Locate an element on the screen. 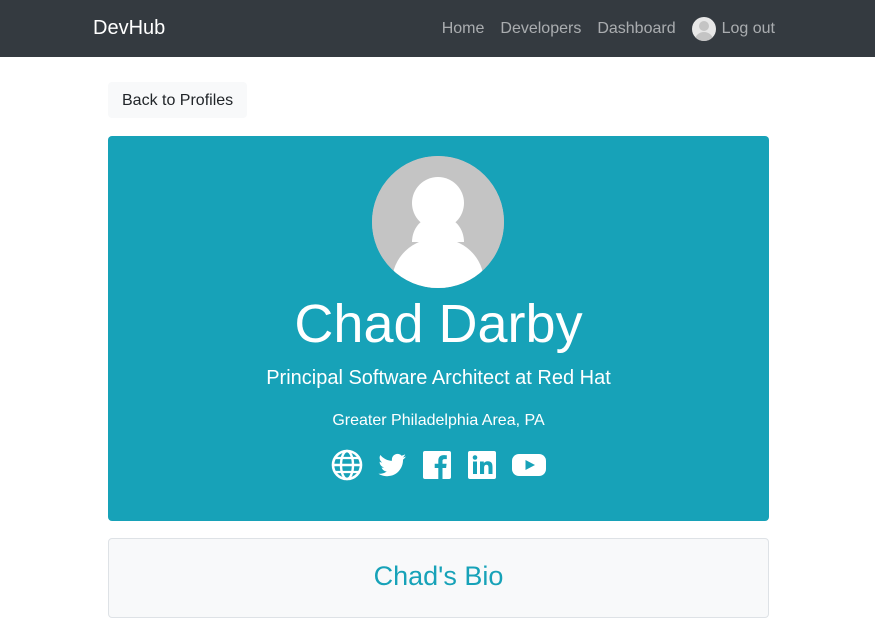 The height and width of the screenshot is (618, 875). user-avatar-icon is located at coordinates (703, 29).